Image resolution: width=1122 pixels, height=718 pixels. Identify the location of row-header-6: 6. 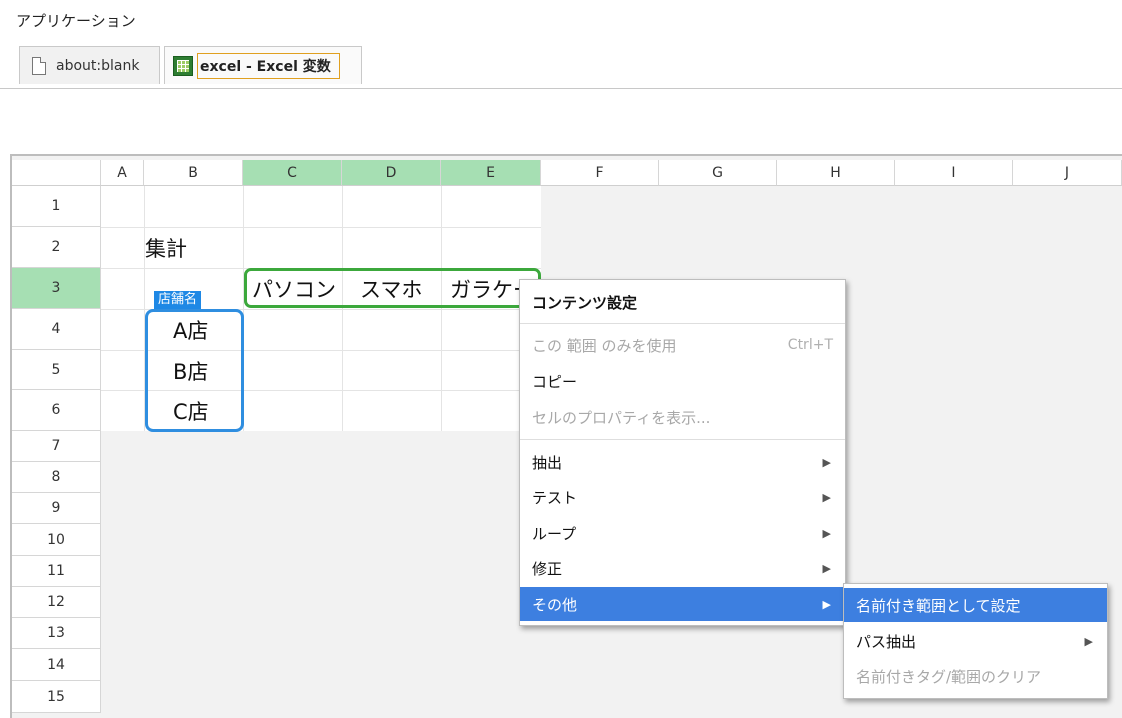
(56, 410).